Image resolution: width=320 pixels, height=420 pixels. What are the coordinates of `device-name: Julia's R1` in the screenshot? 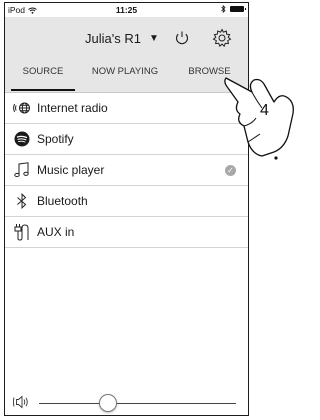 It's located at (113, 38).